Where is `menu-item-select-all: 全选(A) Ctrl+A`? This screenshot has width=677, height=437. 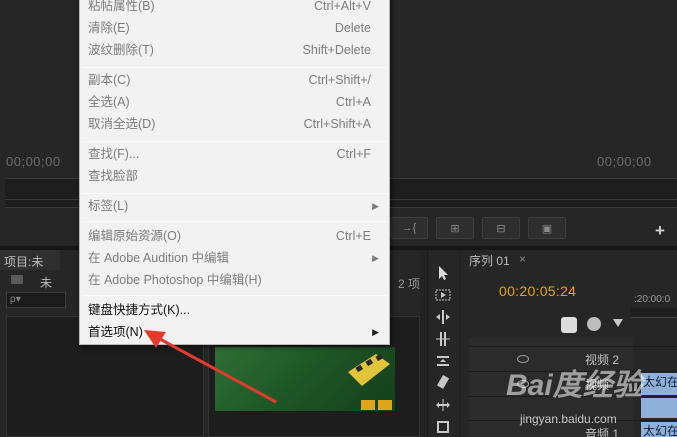 menu-item-select-all: 全选(A) Ctrl+A is located at coordinates (234, 102).